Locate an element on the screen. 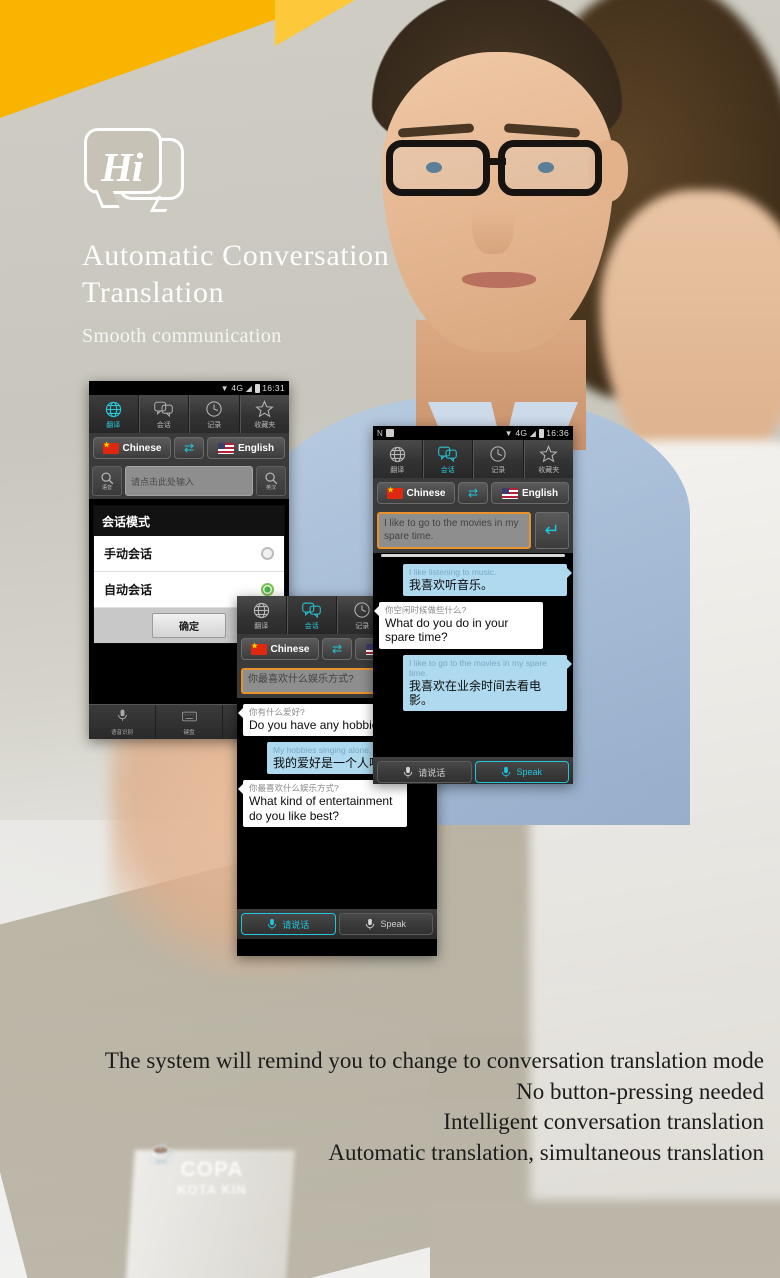 The width and height of the screenshot is (780, 1278). dialog-option-manual: 手动会话 is located at coordinates (189, 554).